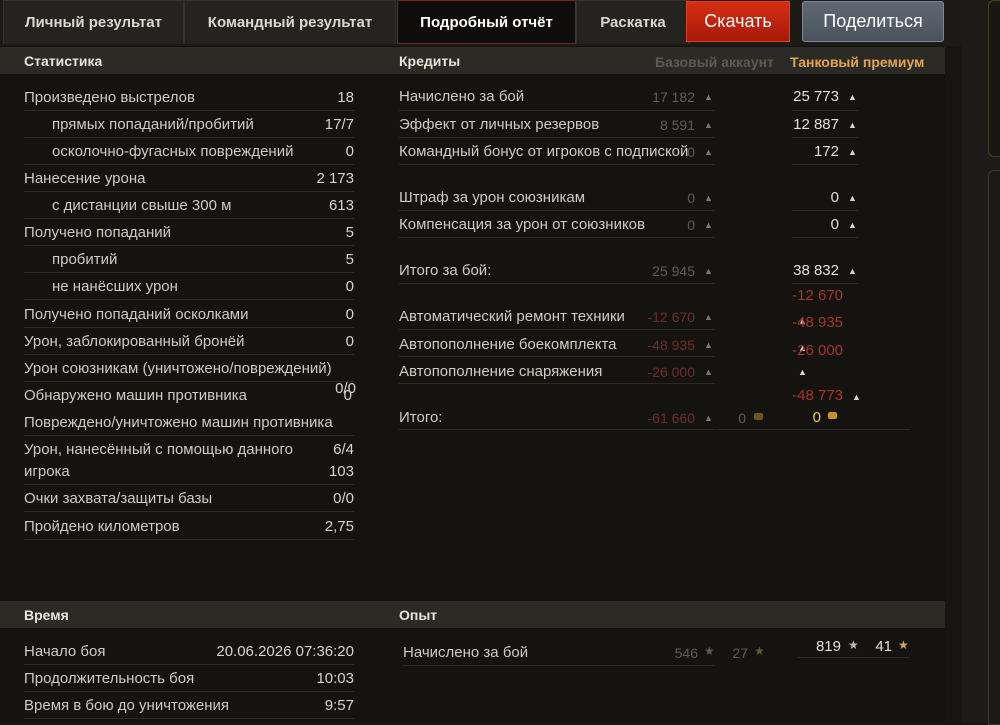 Image resolution: width=1000 pixels, height=725 pixels. What do you see at coordinates (671, 345) in the screenshot?
I see `credits-base-value: -48 935` at bounding box center [671, 345].